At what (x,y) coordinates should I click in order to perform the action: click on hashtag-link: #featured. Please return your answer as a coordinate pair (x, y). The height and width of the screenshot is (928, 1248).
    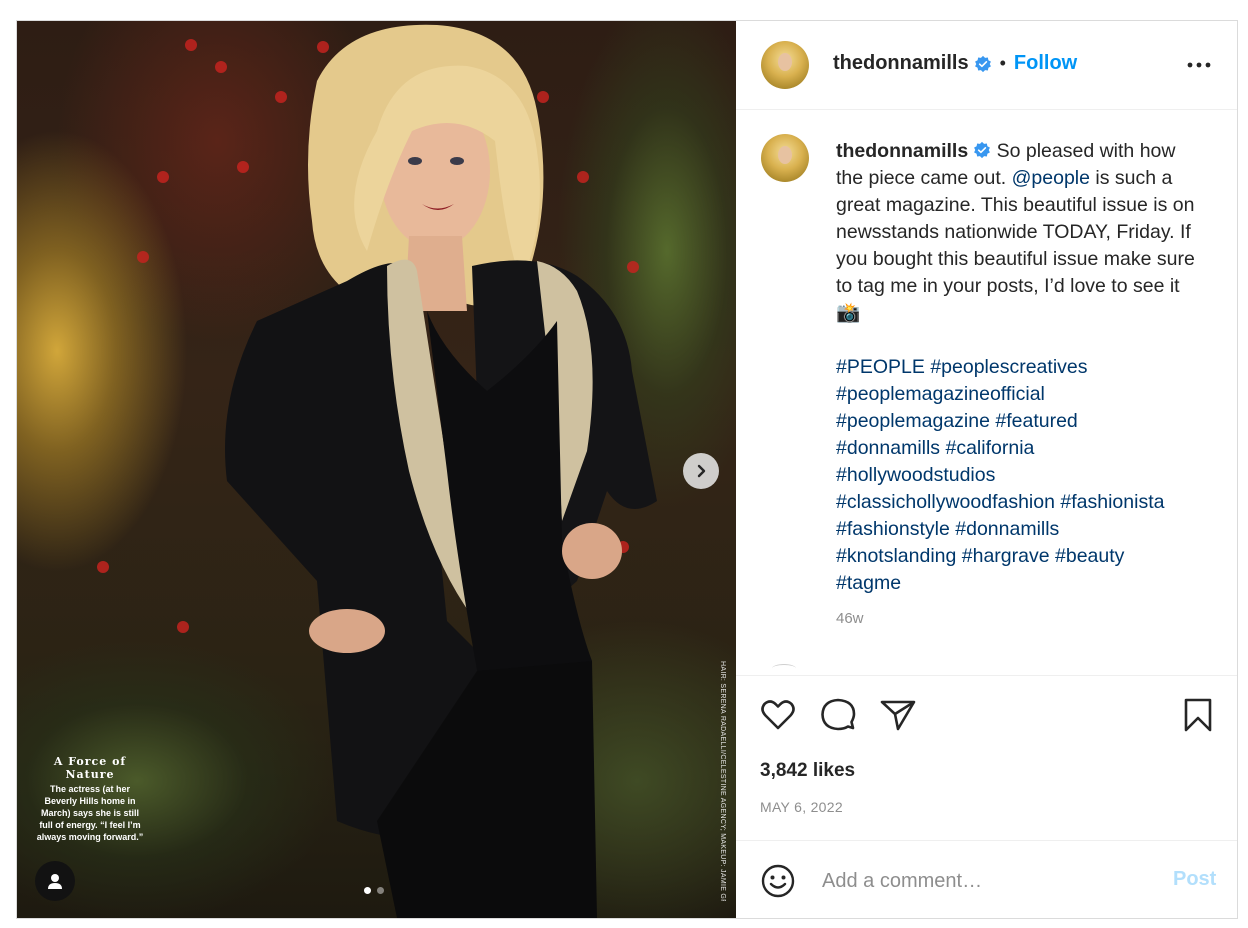
    Looking at the image, I should click on (1036, 421).